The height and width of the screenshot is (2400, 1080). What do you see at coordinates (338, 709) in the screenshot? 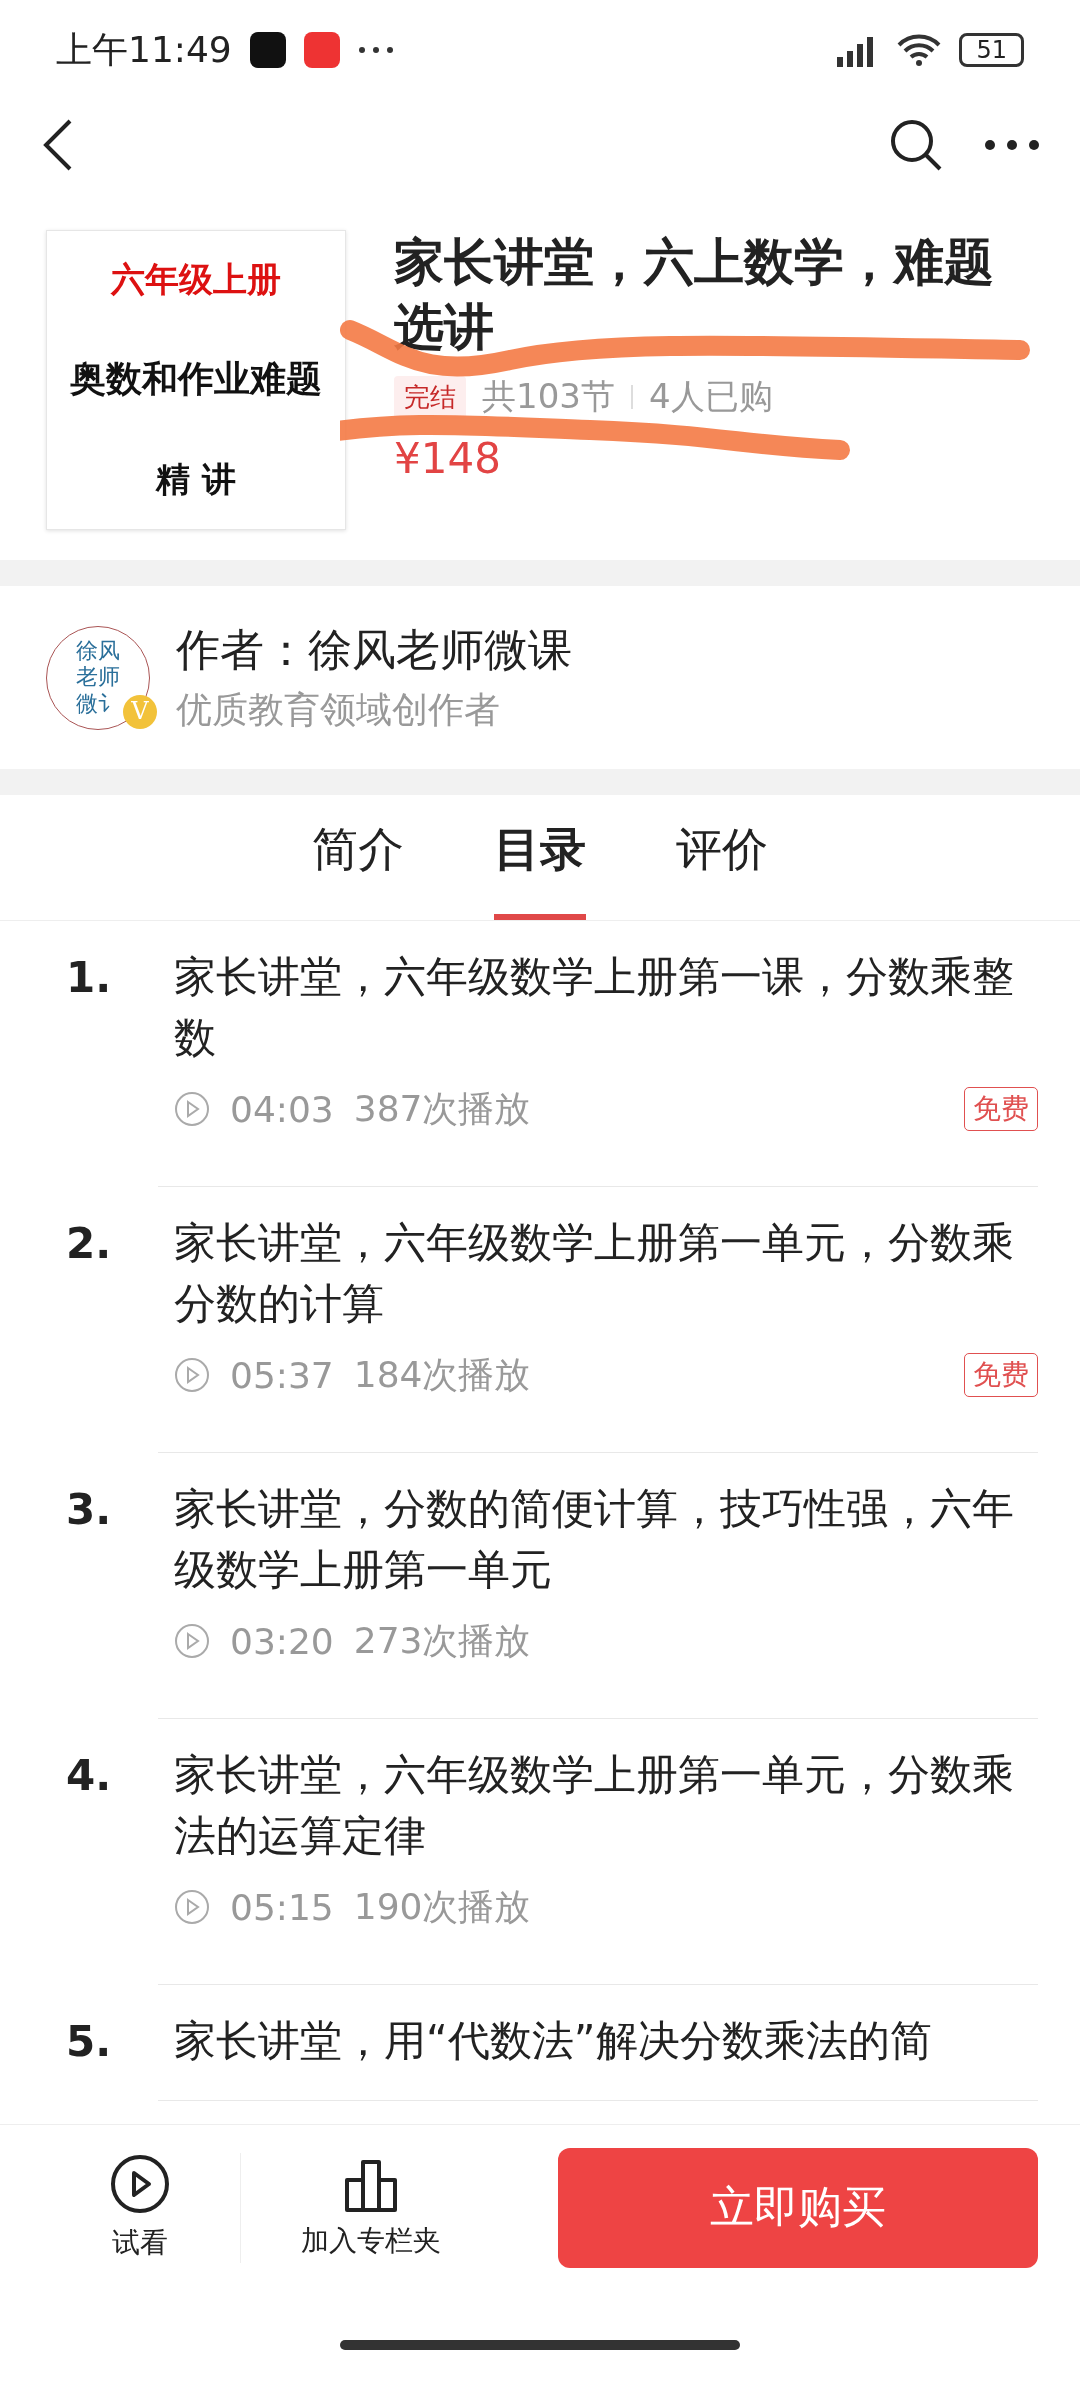
I see `author-subtitle: 优质教育领域创作者` at bounding box center [338, 709].